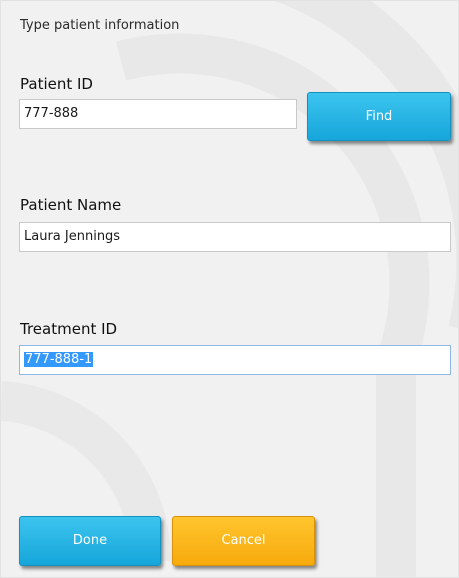  I want to click on cancel-button: Cancel, so click(243, 541).